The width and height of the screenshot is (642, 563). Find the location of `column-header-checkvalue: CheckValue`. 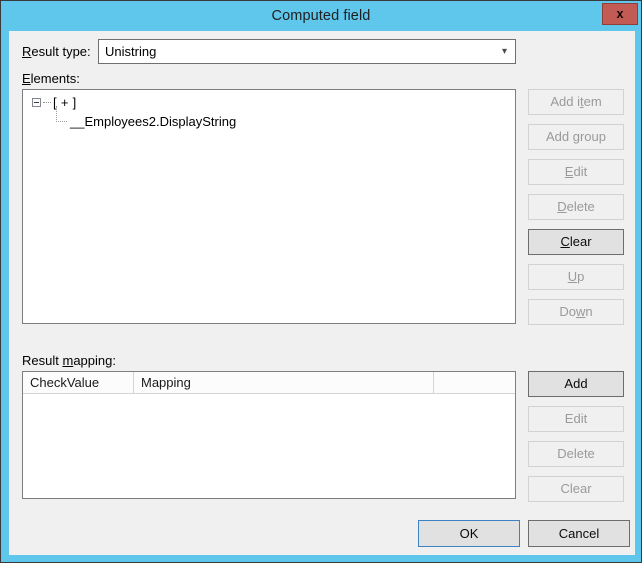

column-header-checkvalue: CheckValue is located at coordinates (78, 382).